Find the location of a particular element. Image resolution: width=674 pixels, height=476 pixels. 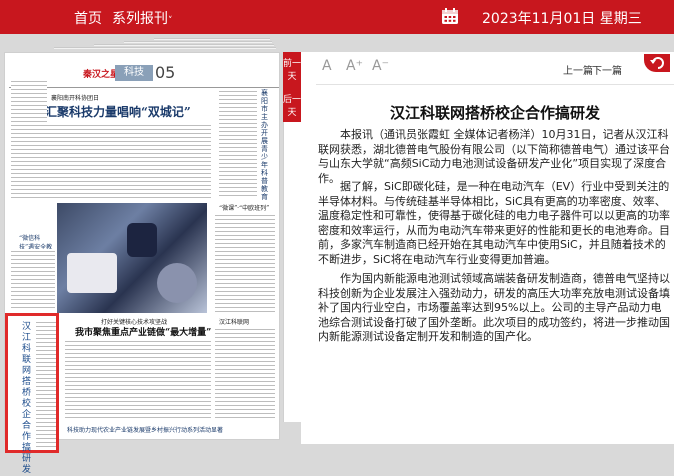

page-number: 05 is located at coordinates (165, 72).